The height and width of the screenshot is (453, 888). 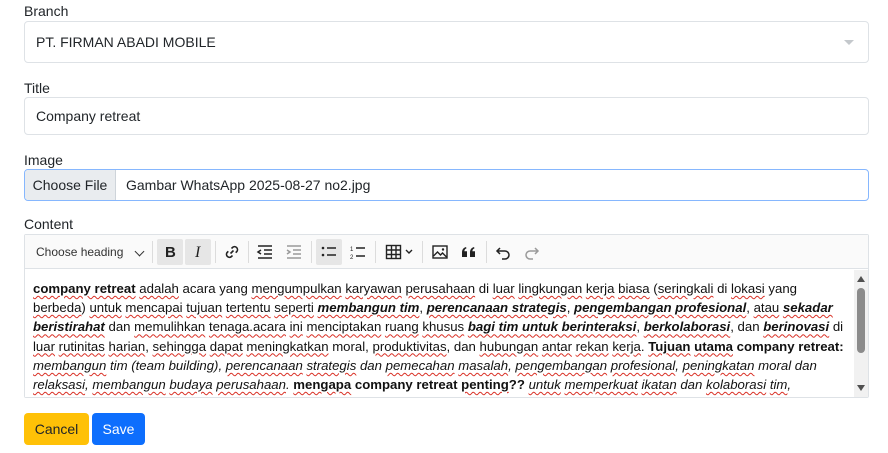 What do you see at coordinates (409, 346) in the screenshot?
I see `text-run: produktivitas` at bounding box center [409, 346].